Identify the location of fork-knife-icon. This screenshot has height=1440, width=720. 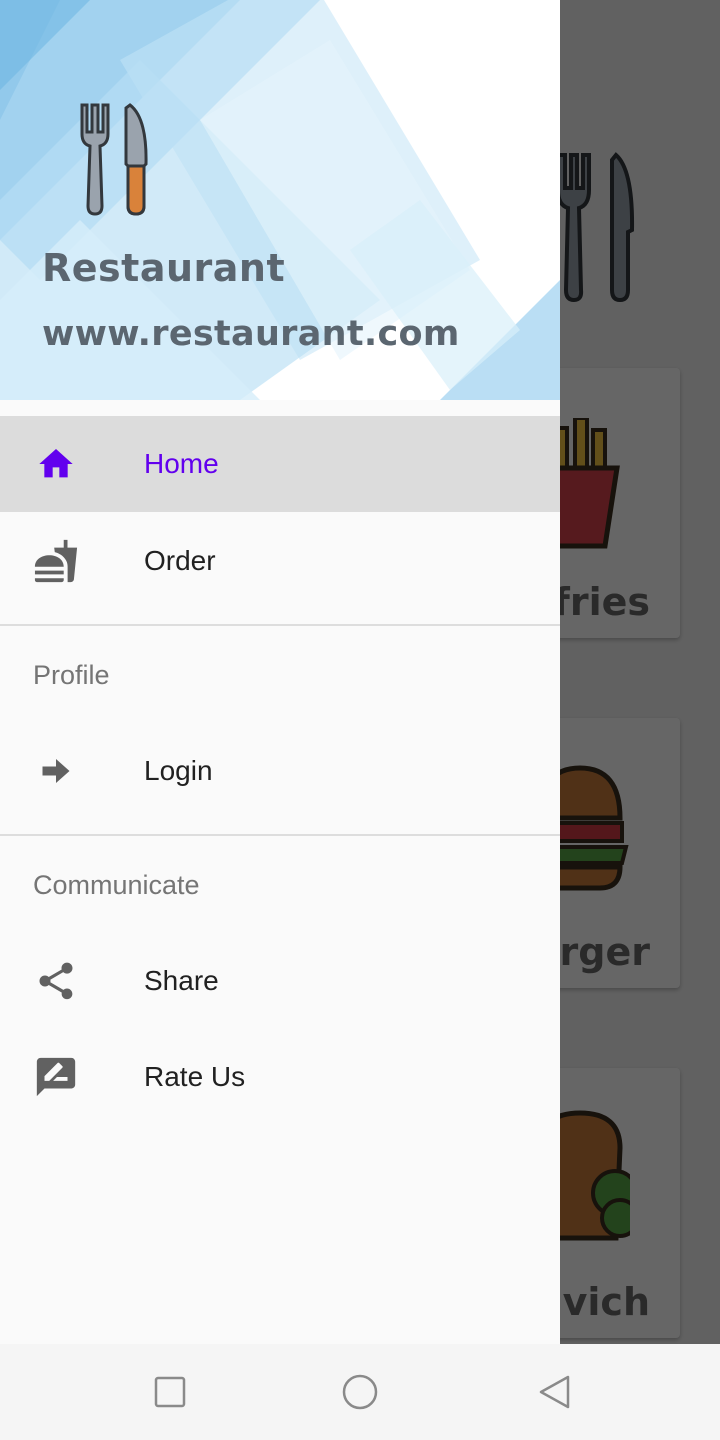
(114, 159).